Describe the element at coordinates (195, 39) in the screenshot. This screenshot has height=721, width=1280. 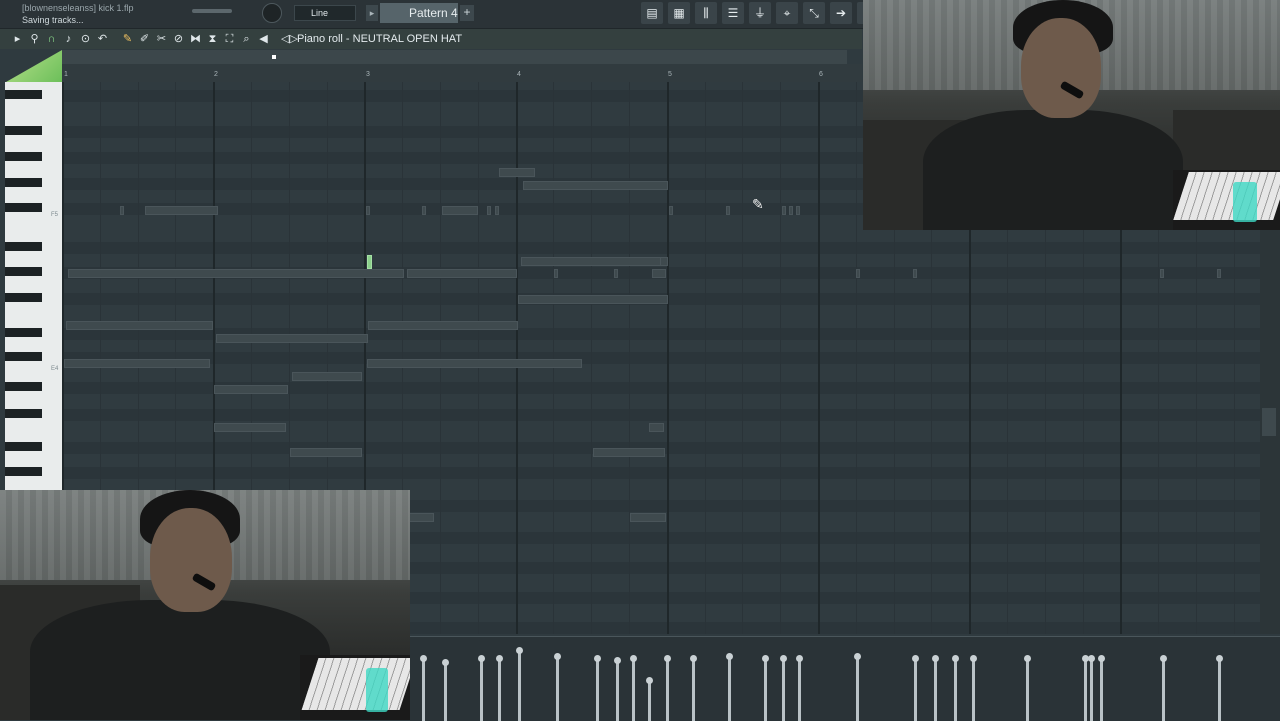
I see `slip-icon: ⧓` at that location.